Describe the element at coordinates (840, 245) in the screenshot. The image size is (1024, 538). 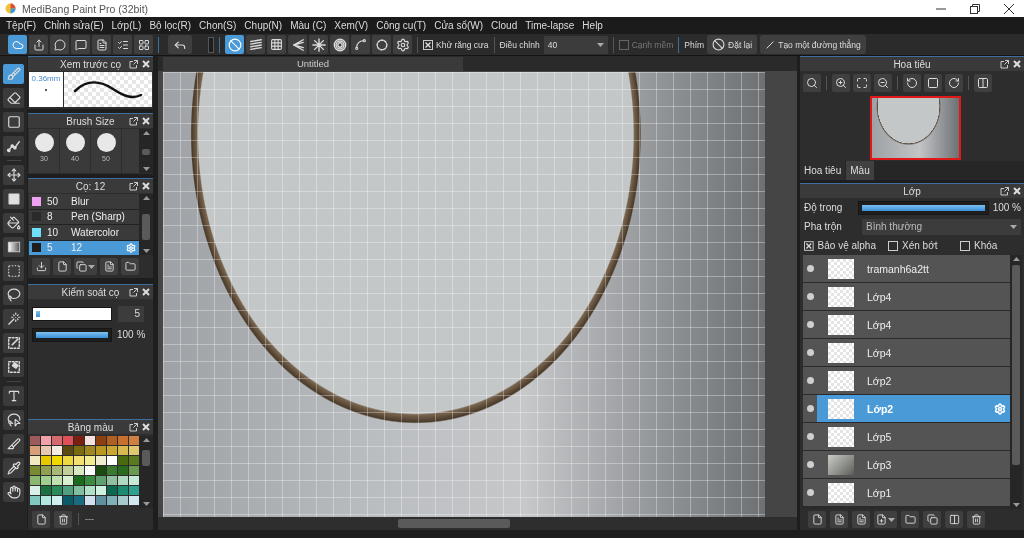
I see `layer-option: Bảo vệ alpha` at that location.